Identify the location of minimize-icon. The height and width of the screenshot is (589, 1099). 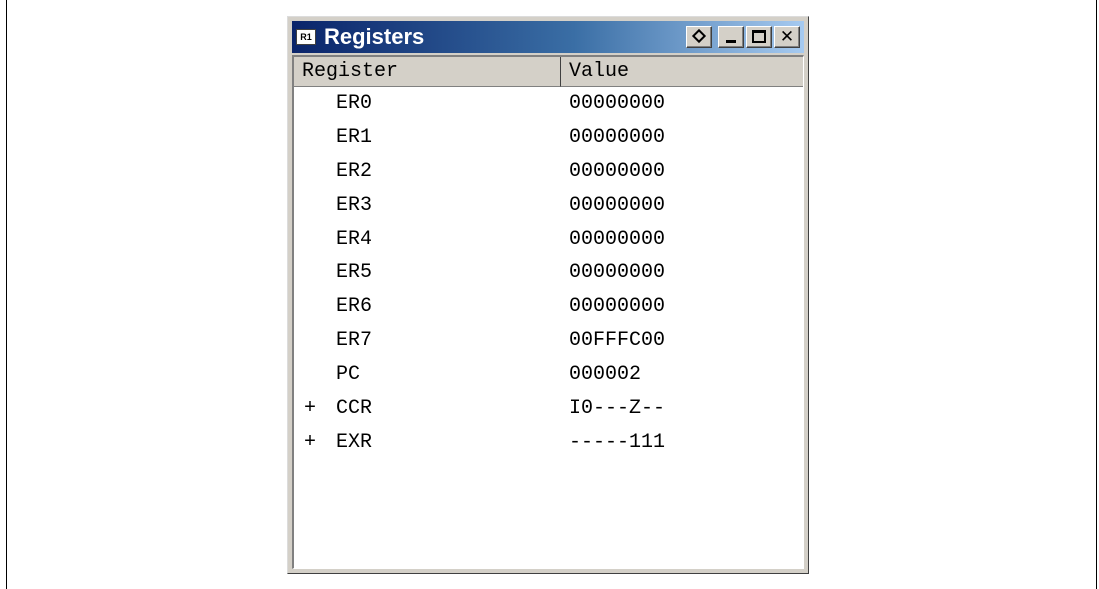
(731, 41).